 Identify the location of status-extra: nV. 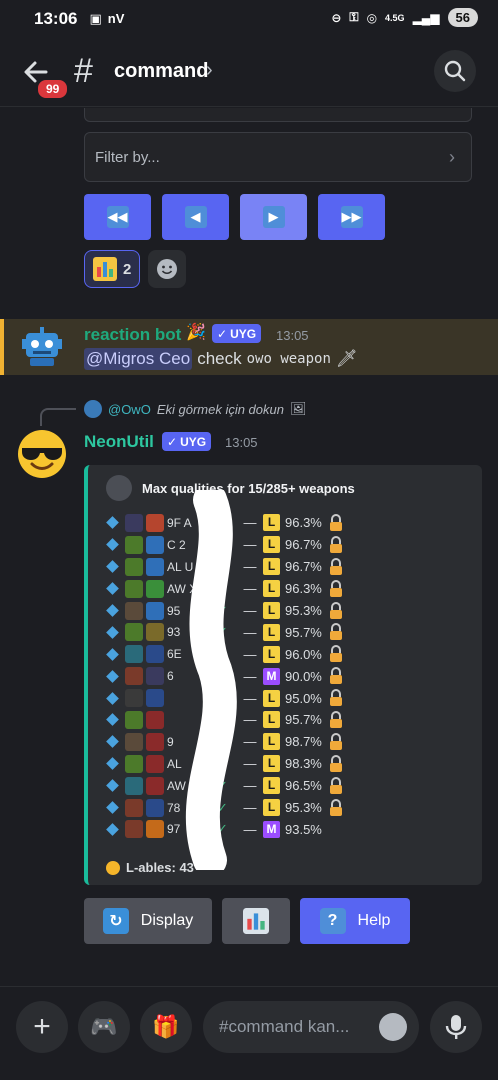
(116, 18).